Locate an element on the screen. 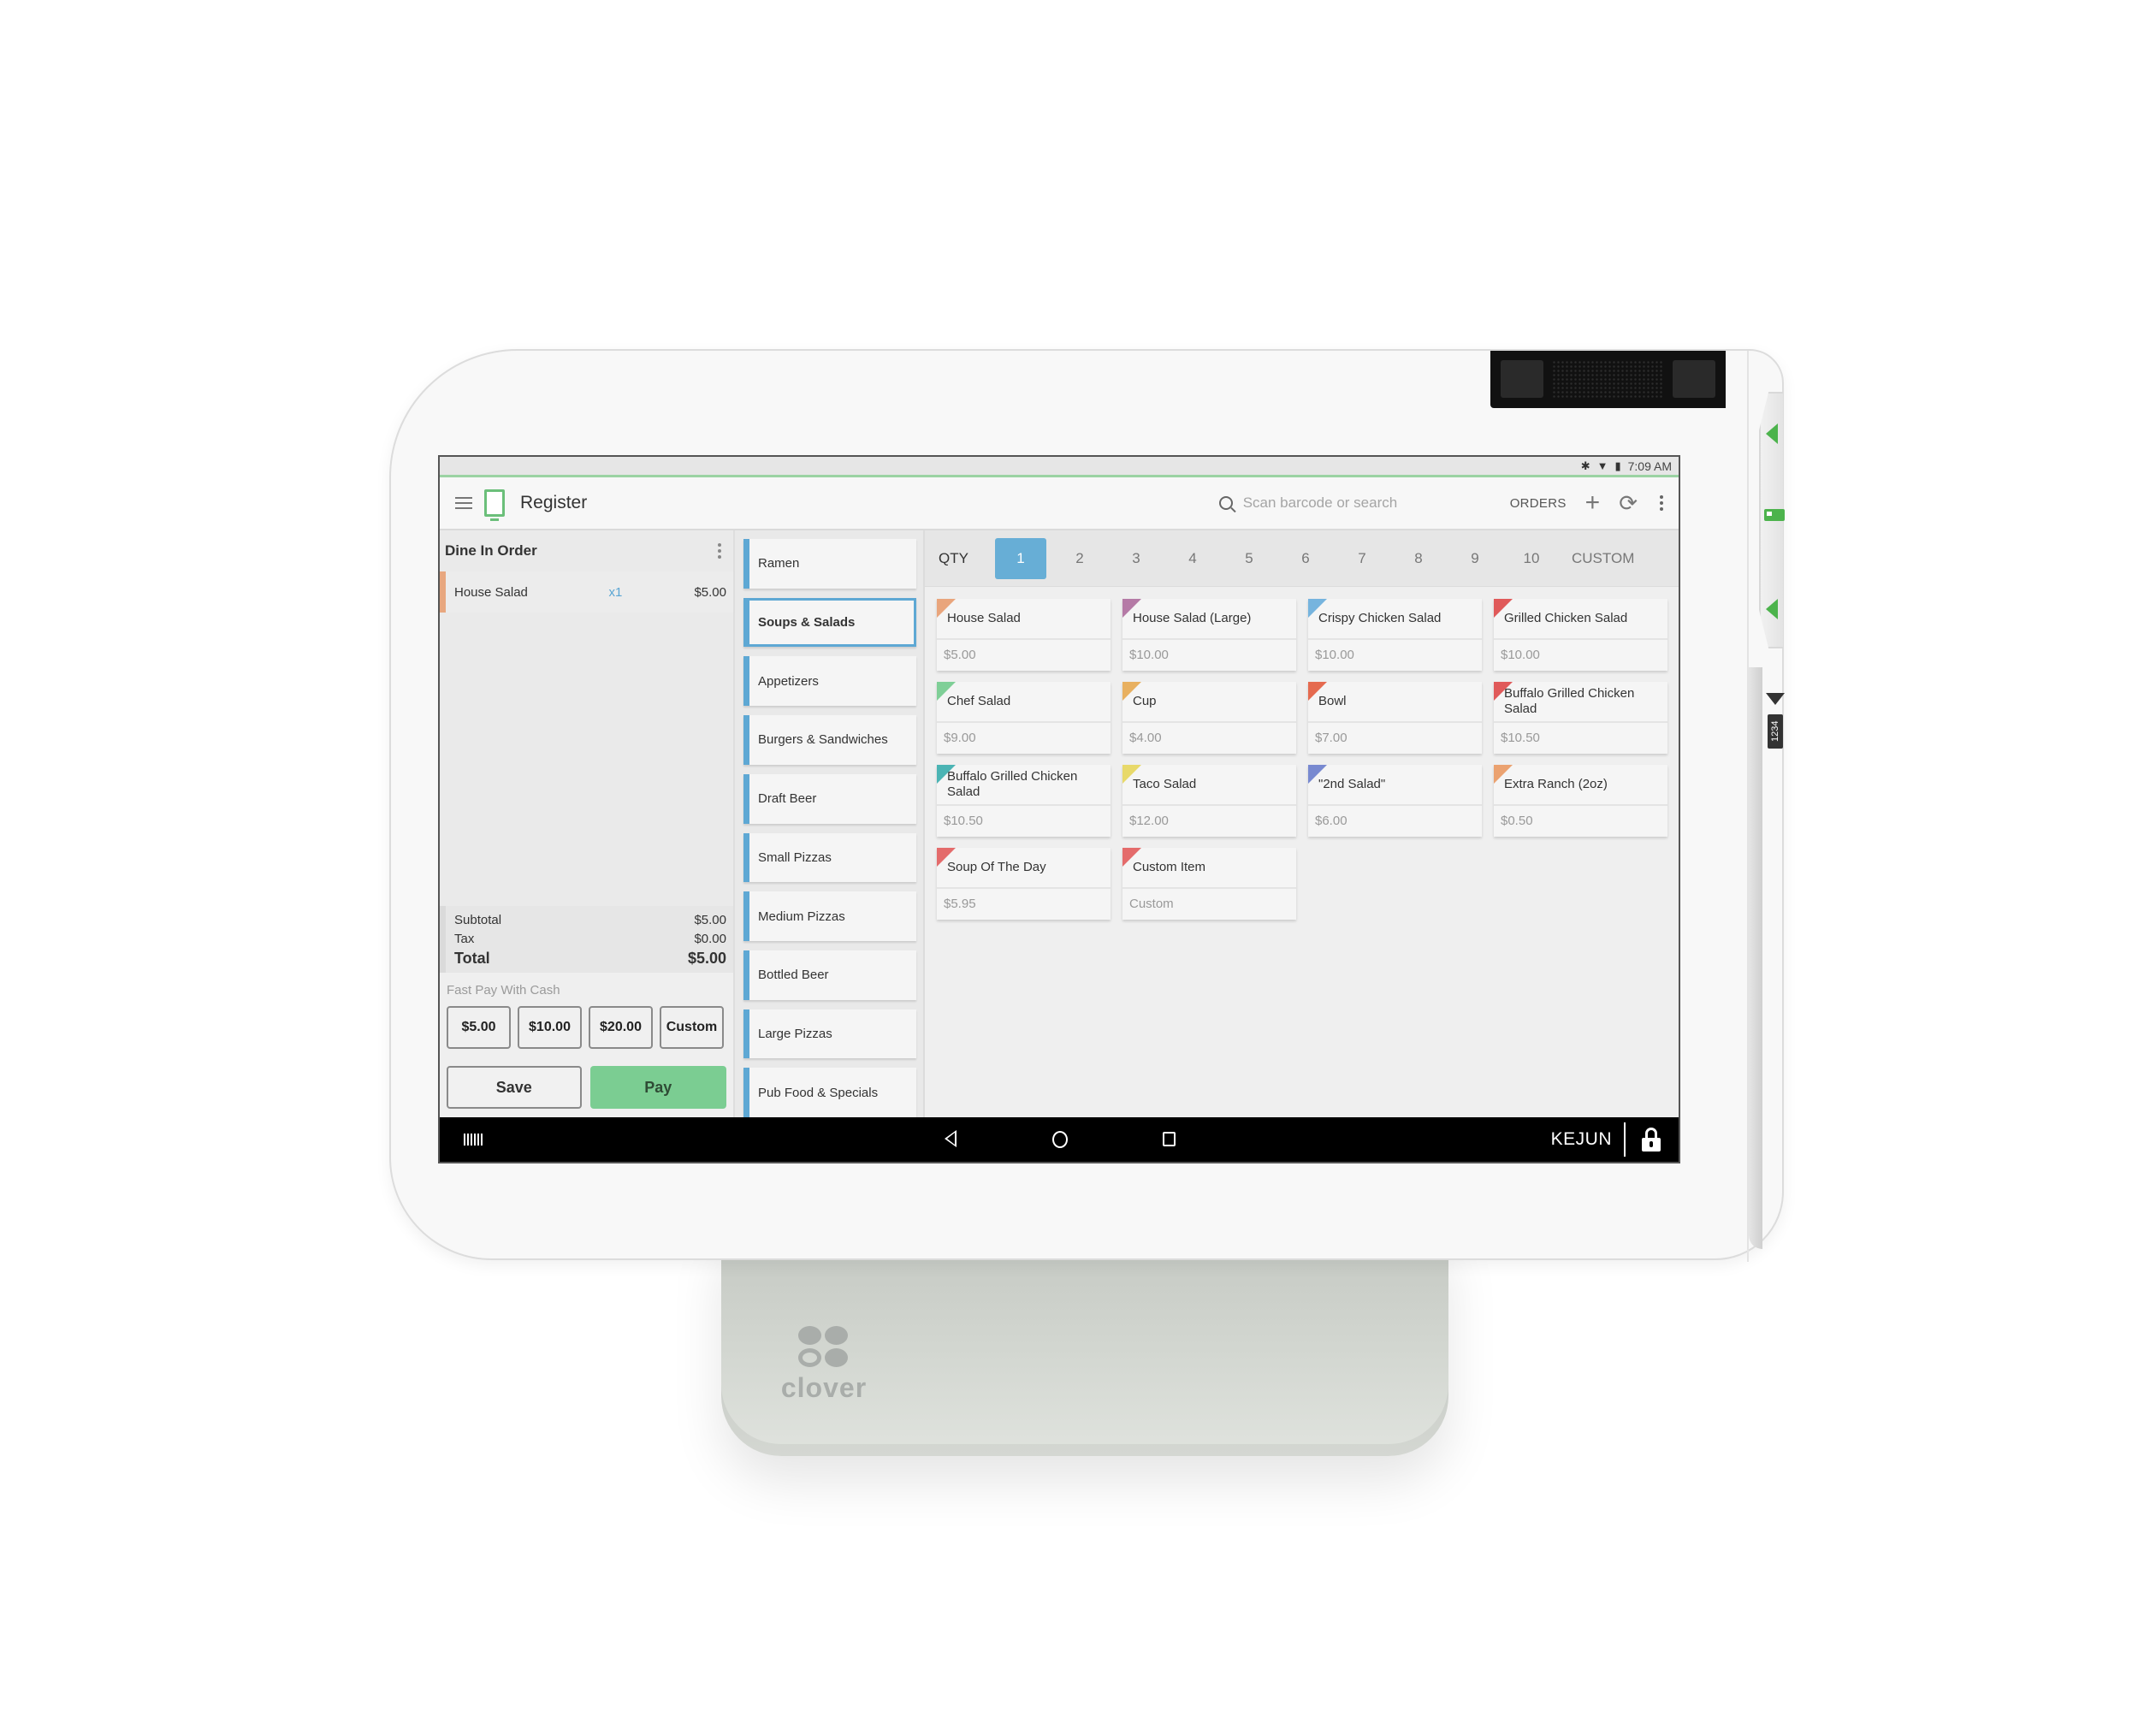 The width and height of the screenshot is (2156, 1711). chip-card-icon is located at coordinates (1774, 515).